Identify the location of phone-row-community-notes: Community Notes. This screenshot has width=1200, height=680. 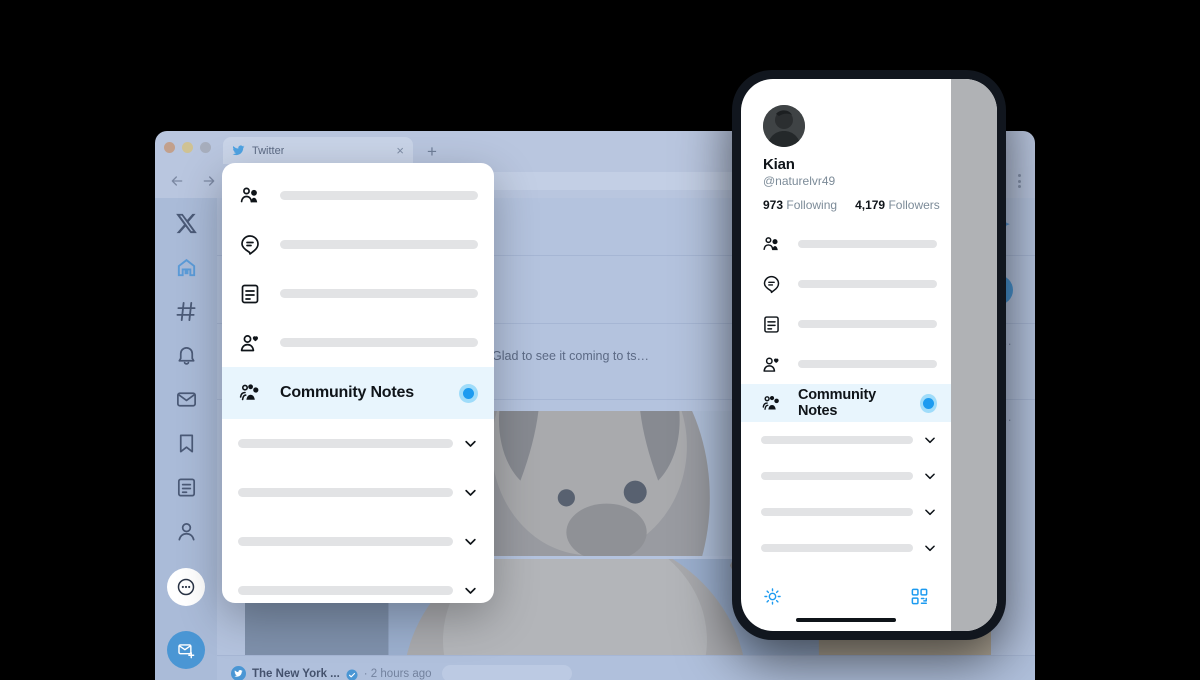
(846, 403).